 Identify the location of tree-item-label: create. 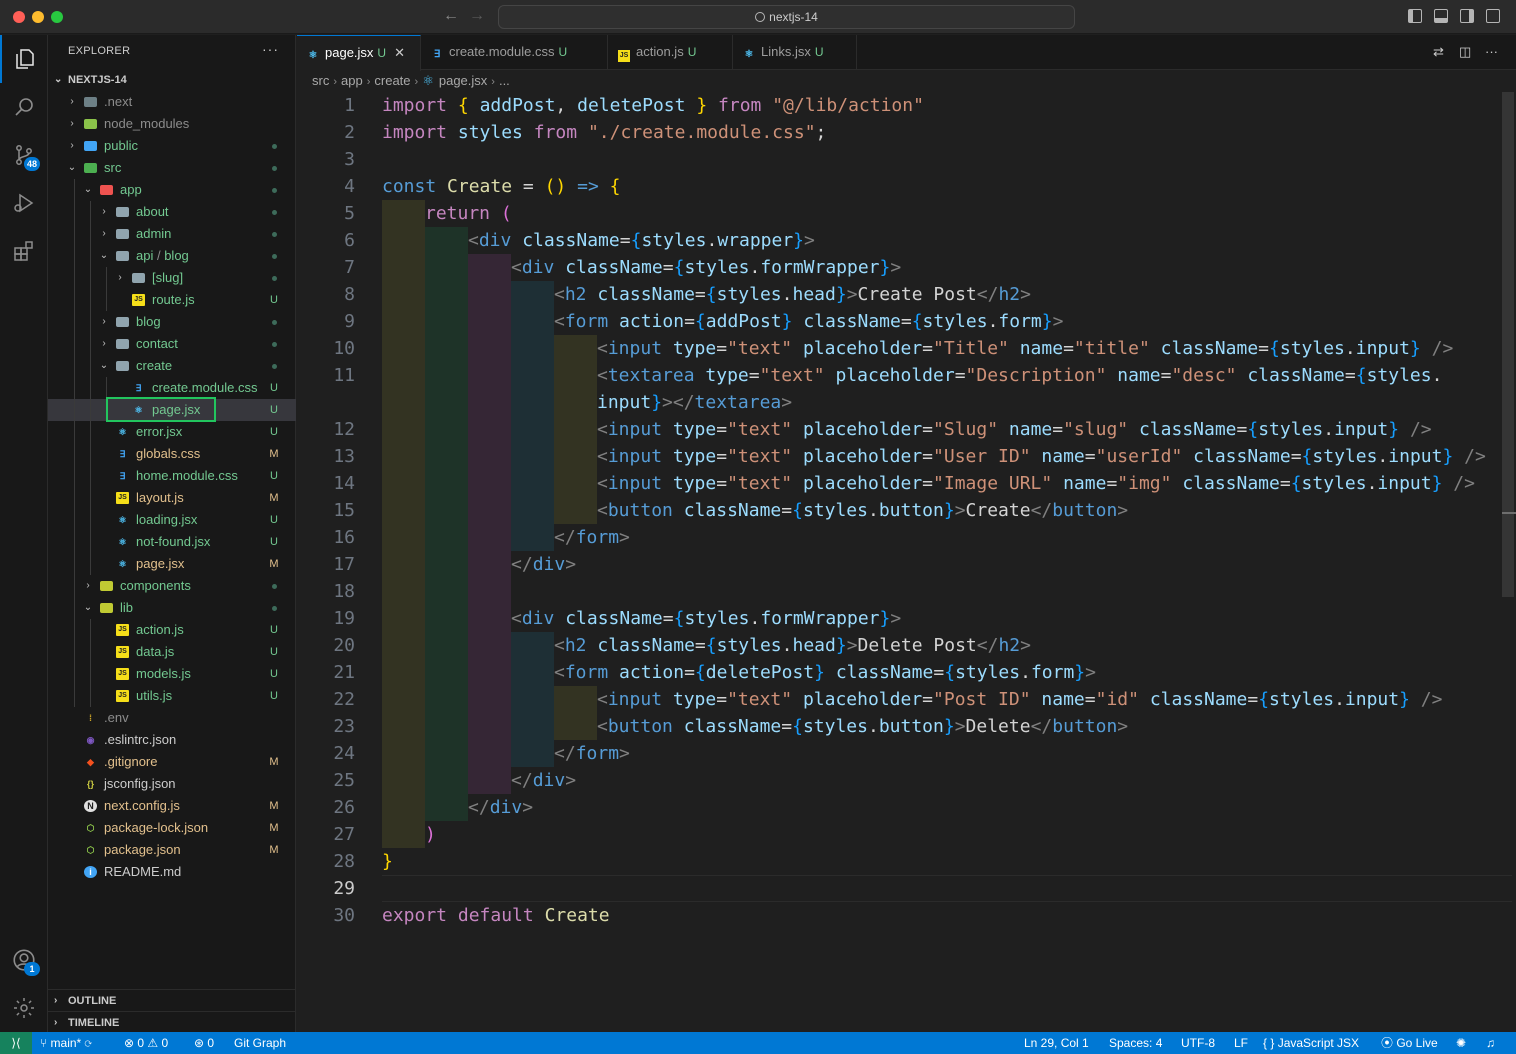
(154, 366).